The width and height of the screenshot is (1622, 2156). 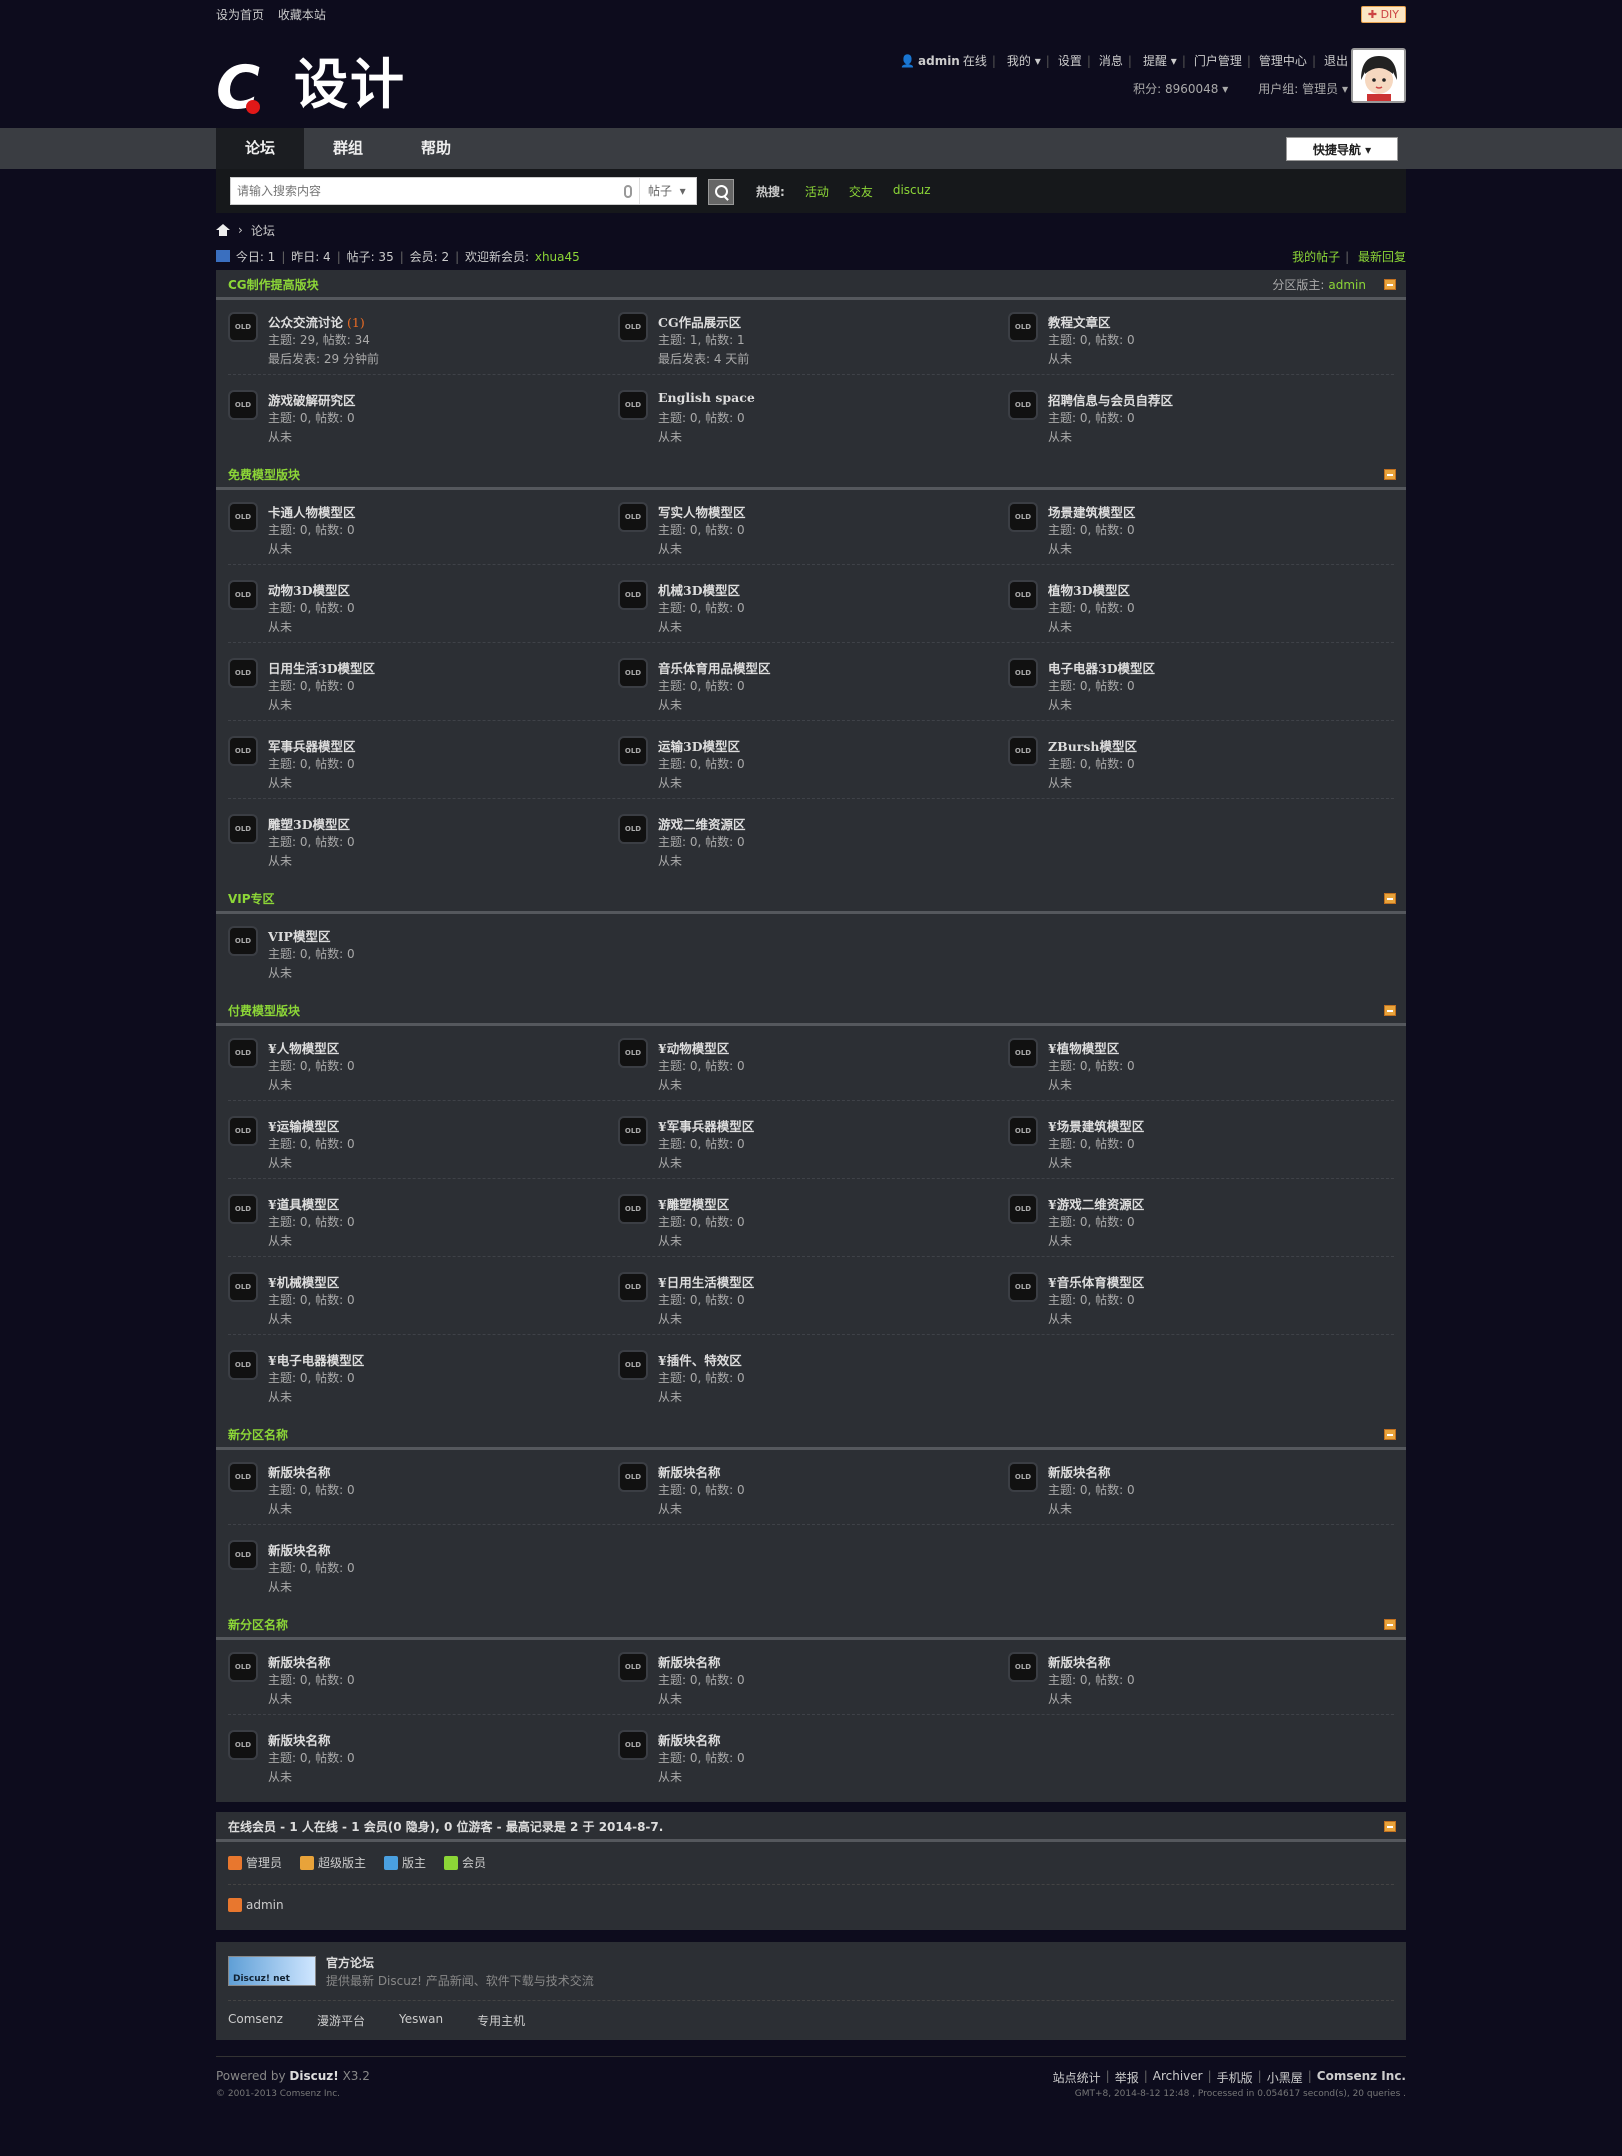 What do you see at coordinates (303, 1125) in the screenshot?
I see `forum-name: ¥运输模型区` at bounding box center [303, 1125].